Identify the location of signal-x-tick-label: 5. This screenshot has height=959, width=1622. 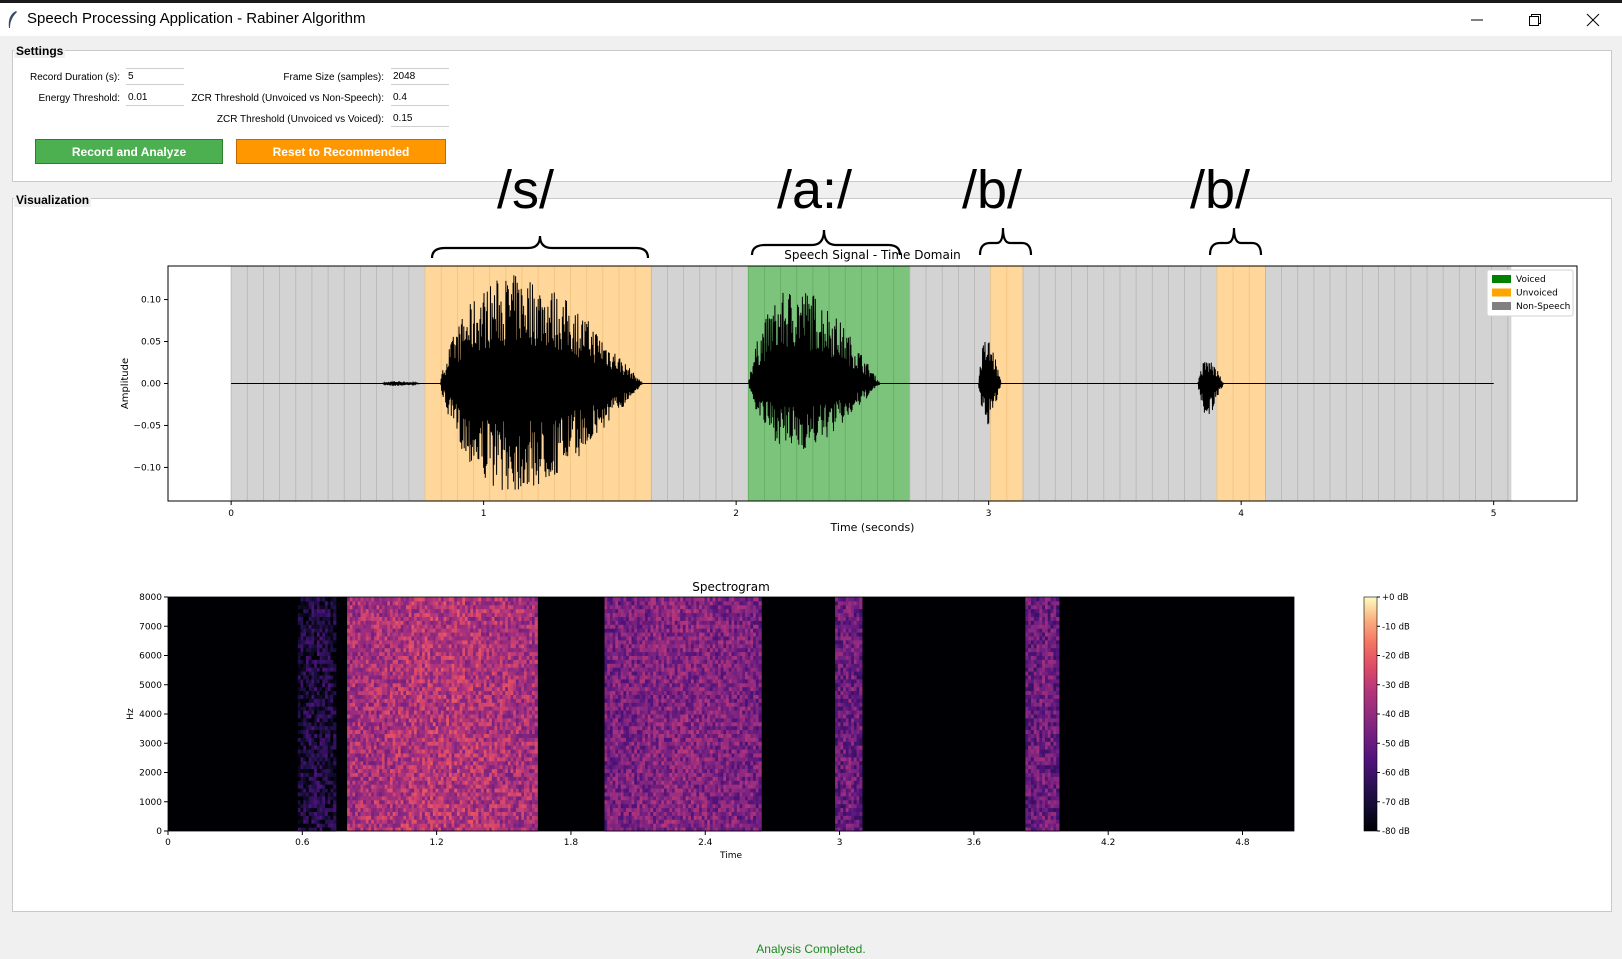
(1494, 514).